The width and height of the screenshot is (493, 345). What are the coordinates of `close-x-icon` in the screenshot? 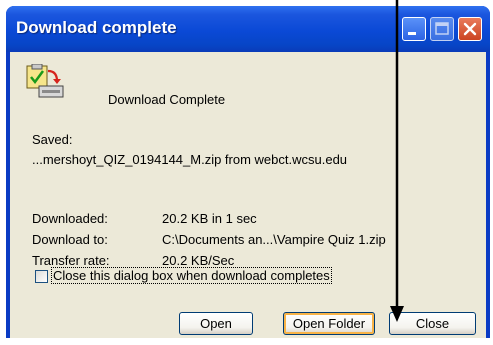 It's located at (470, 29).